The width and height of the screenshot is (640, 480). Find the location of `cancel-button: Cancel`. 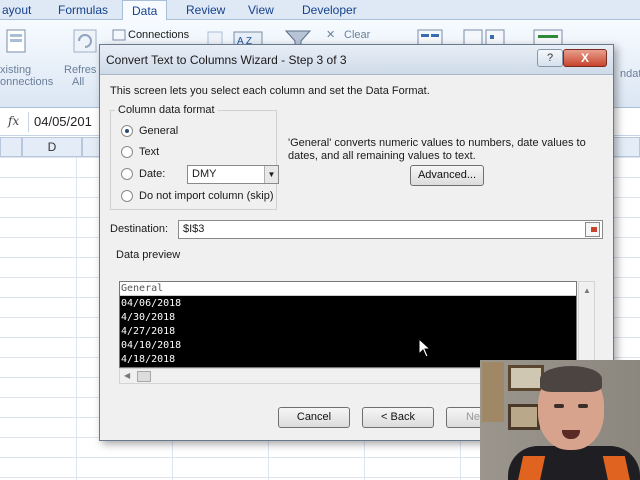

cancel-button: Cancel is located at coordinates (314, 417).